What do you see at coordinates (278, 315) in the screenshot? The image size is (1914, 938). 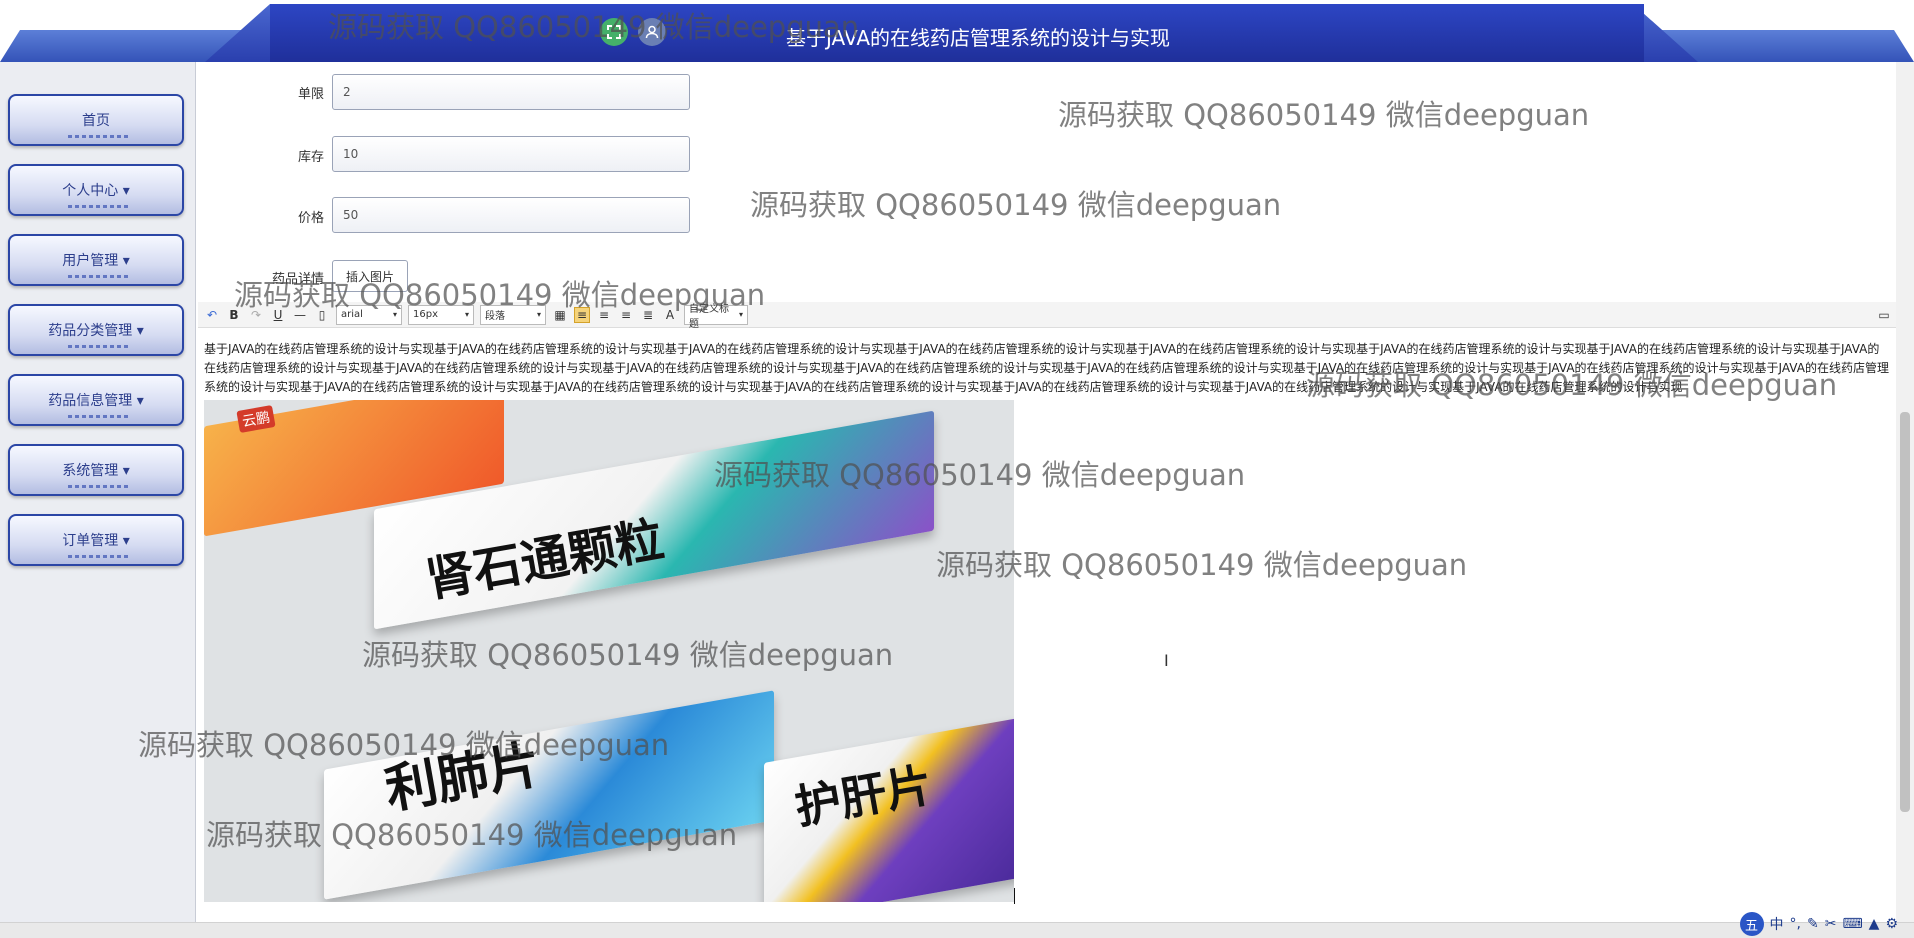 I see `underline-icon: U` at bounding box center [278, 315].